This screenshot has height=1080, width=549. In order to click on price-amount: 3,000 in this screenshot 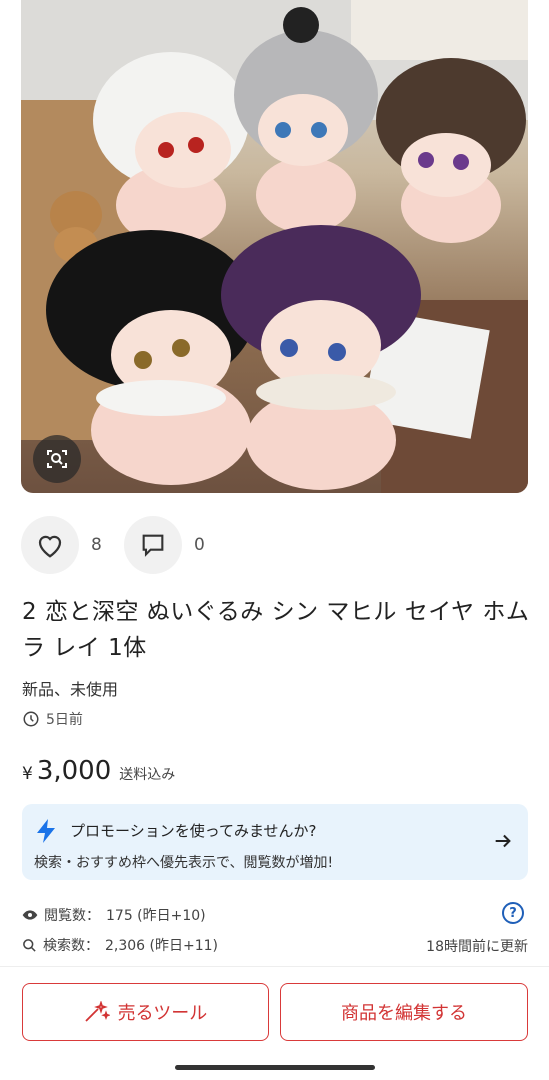, I will do `click(74, 771)`.